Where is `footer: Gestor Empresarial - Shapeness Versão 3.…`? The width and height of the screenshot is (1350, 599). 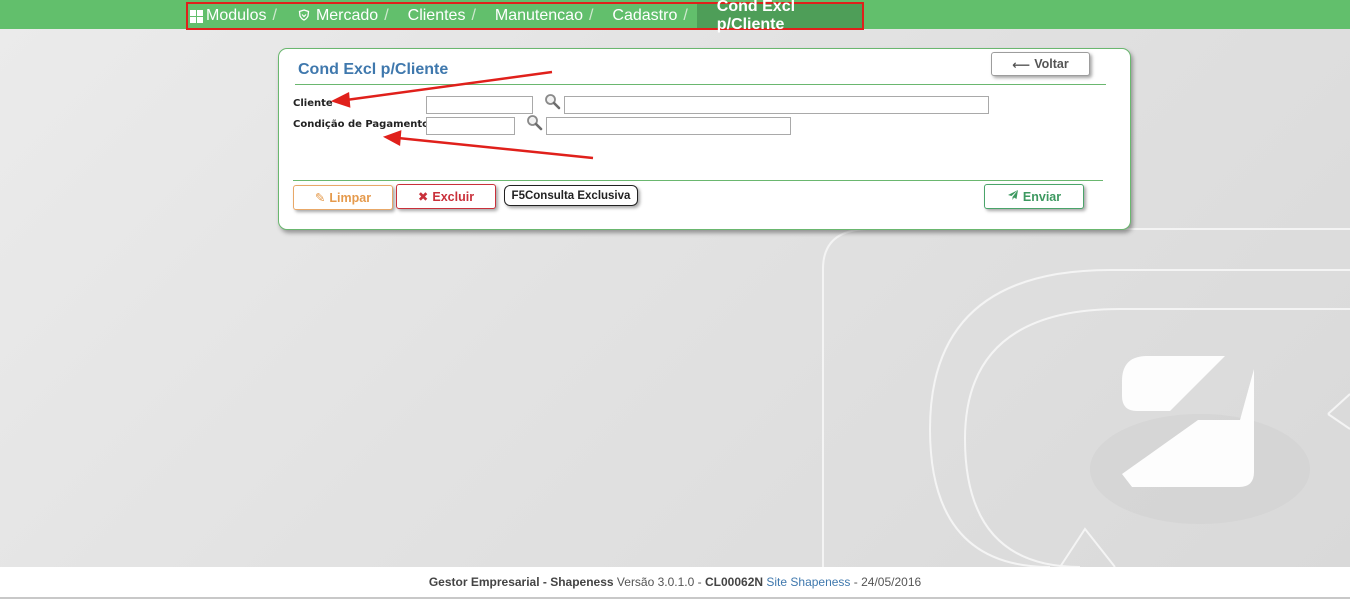 footer: Gestor Empresarial - Shapeness Versão 3.… is located at coordinates (675, 583).